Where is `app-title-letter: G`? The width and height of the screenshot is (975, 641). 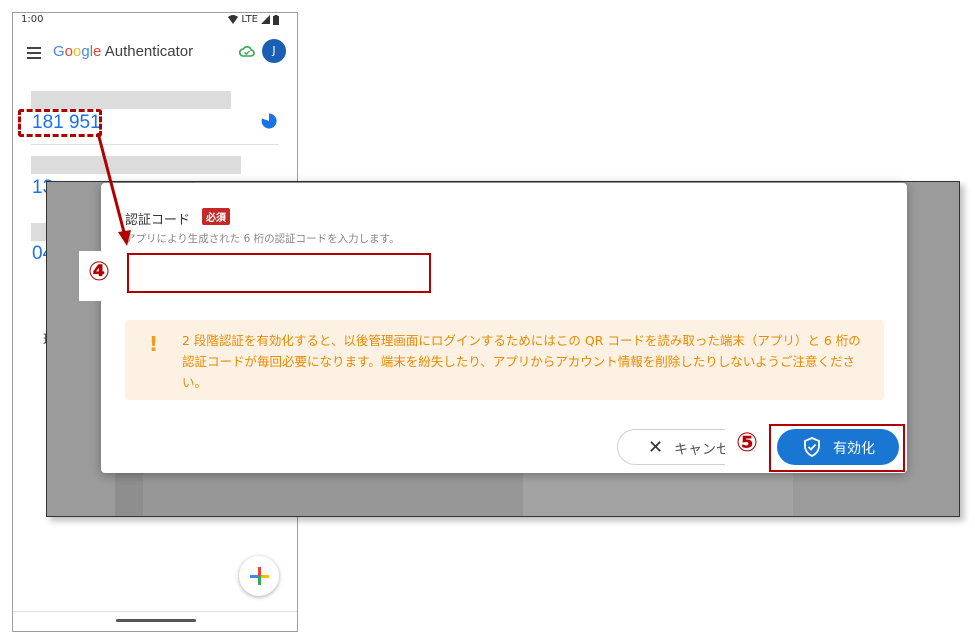
app-title-letter: G is located at coordinates (59, 51).